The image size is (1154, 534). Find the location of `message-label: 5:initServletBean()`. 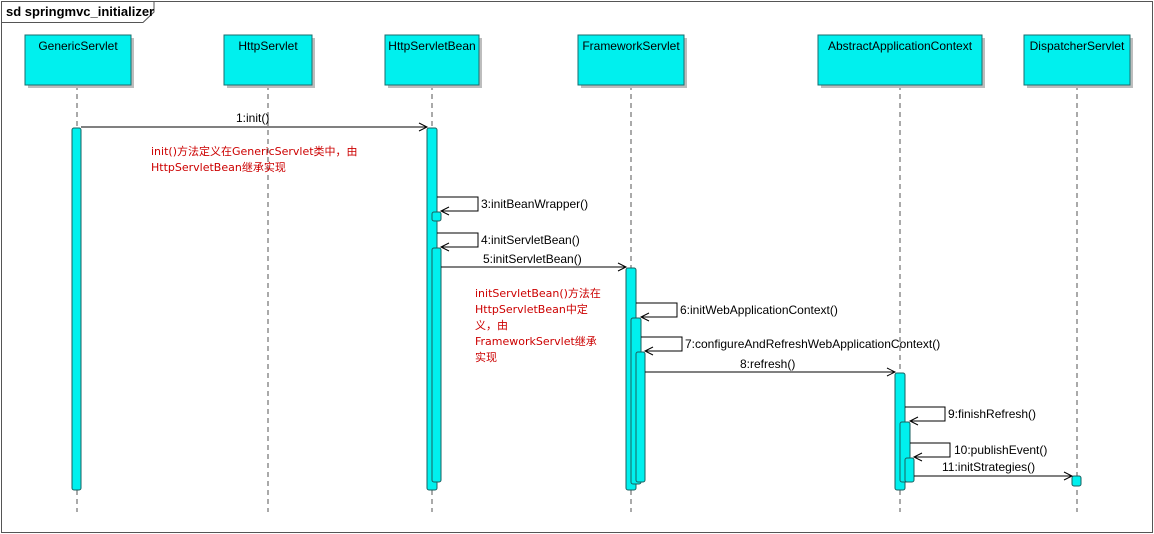

message-label: 5:initServletBean() is located at coordinates (532, 259).